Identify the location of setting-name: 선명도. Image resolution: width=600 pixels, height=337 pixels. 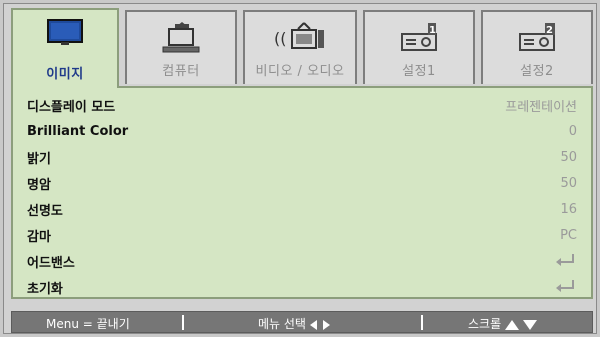
(45, 211).